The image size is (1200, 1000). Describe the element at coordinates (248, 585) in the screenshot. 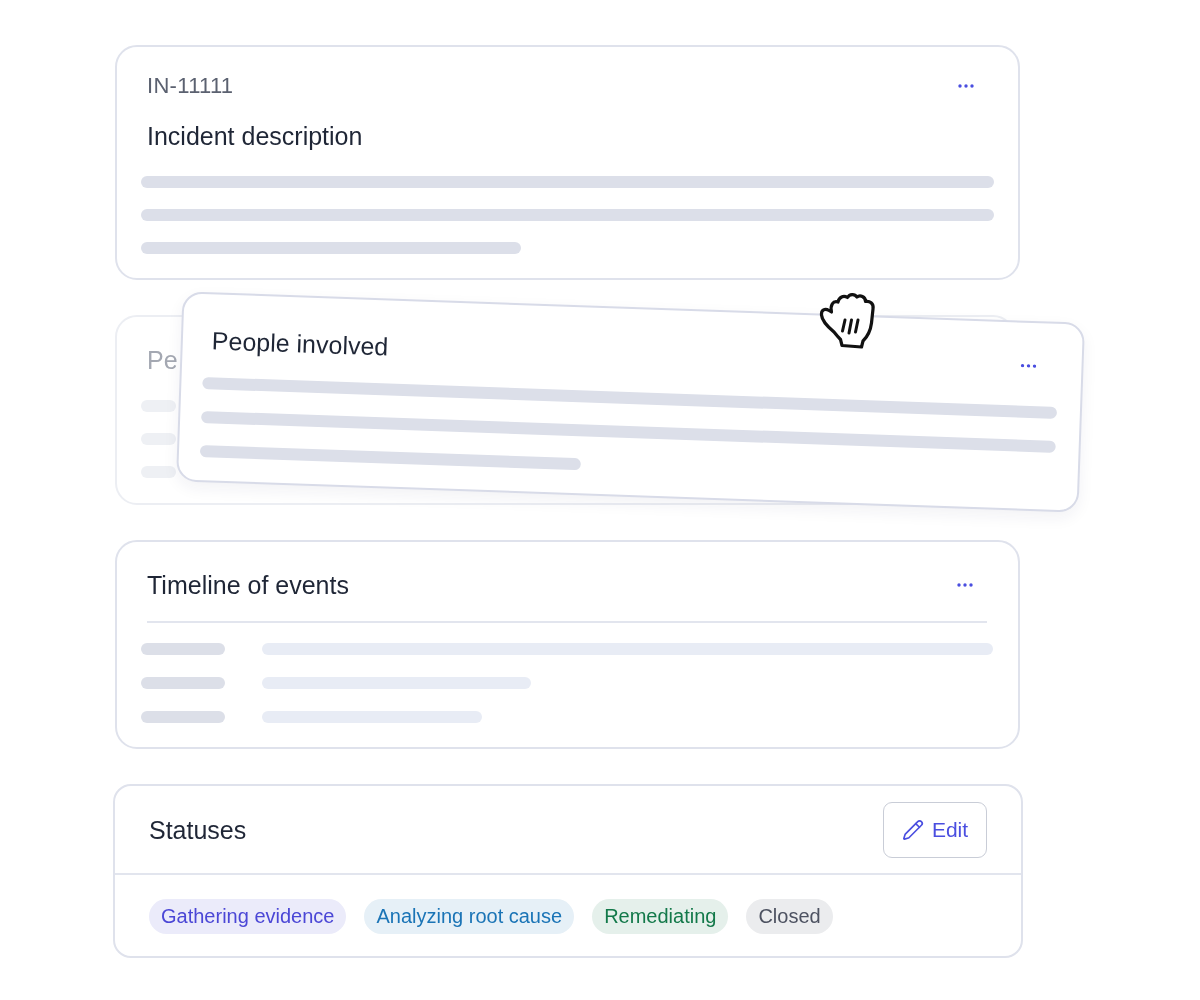

I see `card-title: Timeline of events` at that location.